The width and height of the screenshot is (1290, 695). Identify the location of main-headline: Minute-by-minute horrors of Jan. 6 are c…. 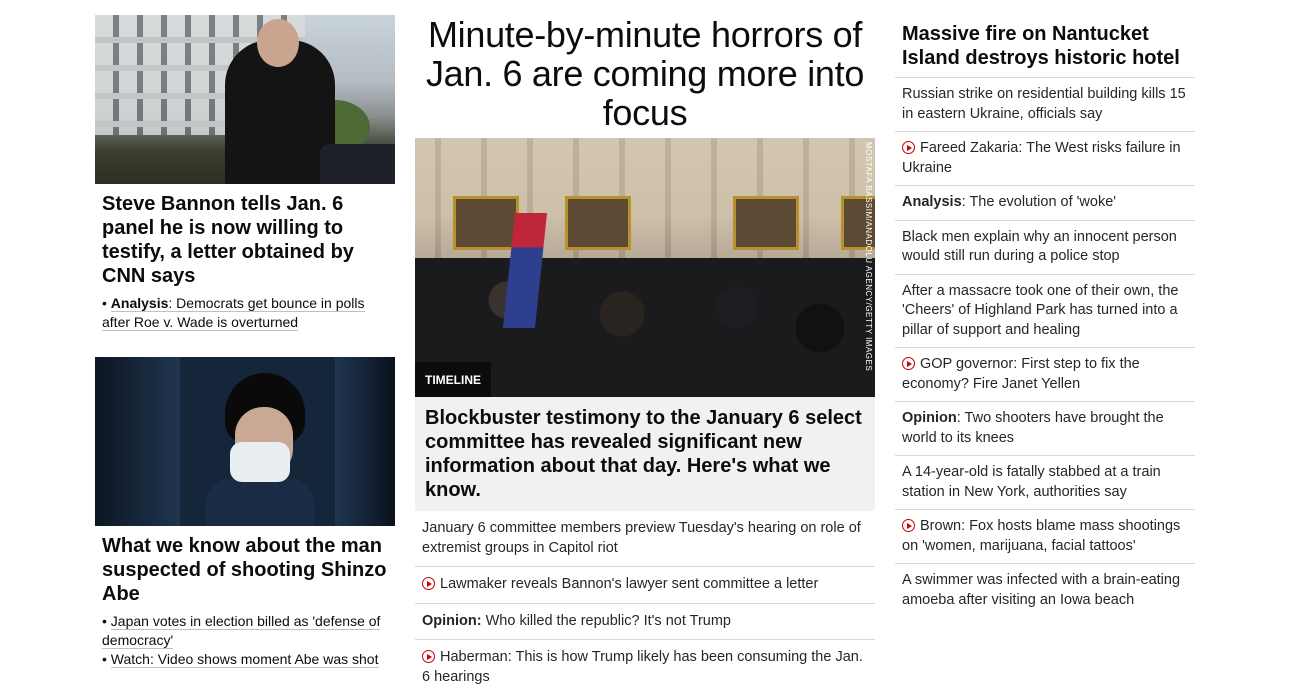
(645, 73).